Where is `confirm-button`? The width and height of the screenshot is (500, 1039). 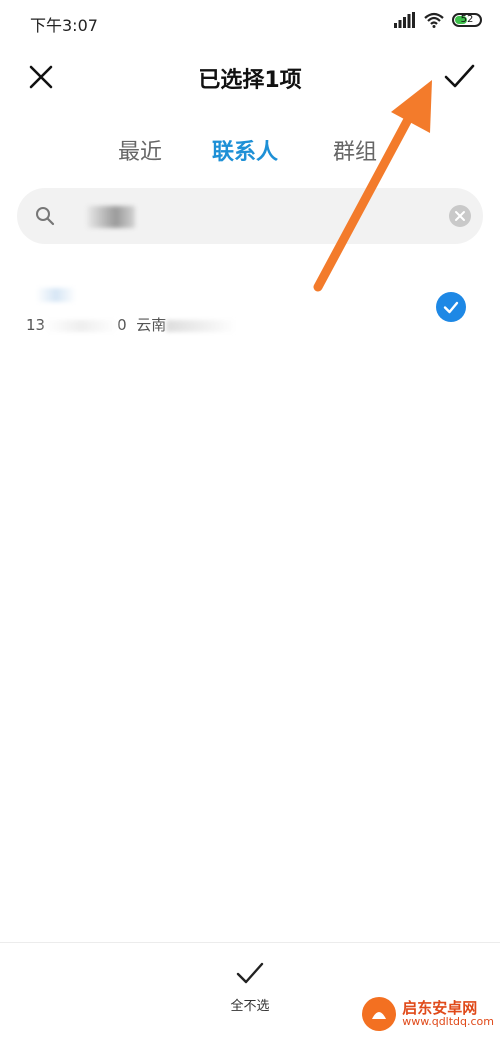
confirm-button is located at coordinates (459, 77).